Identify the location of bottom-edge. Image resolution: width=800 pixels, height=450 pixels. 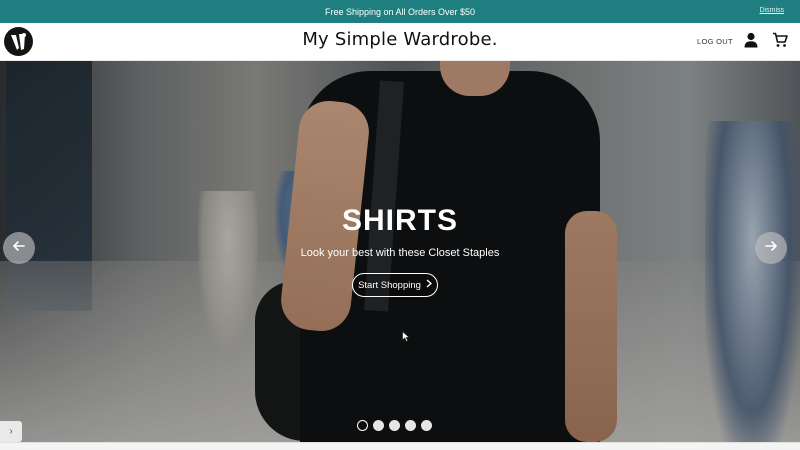
(400, 446).